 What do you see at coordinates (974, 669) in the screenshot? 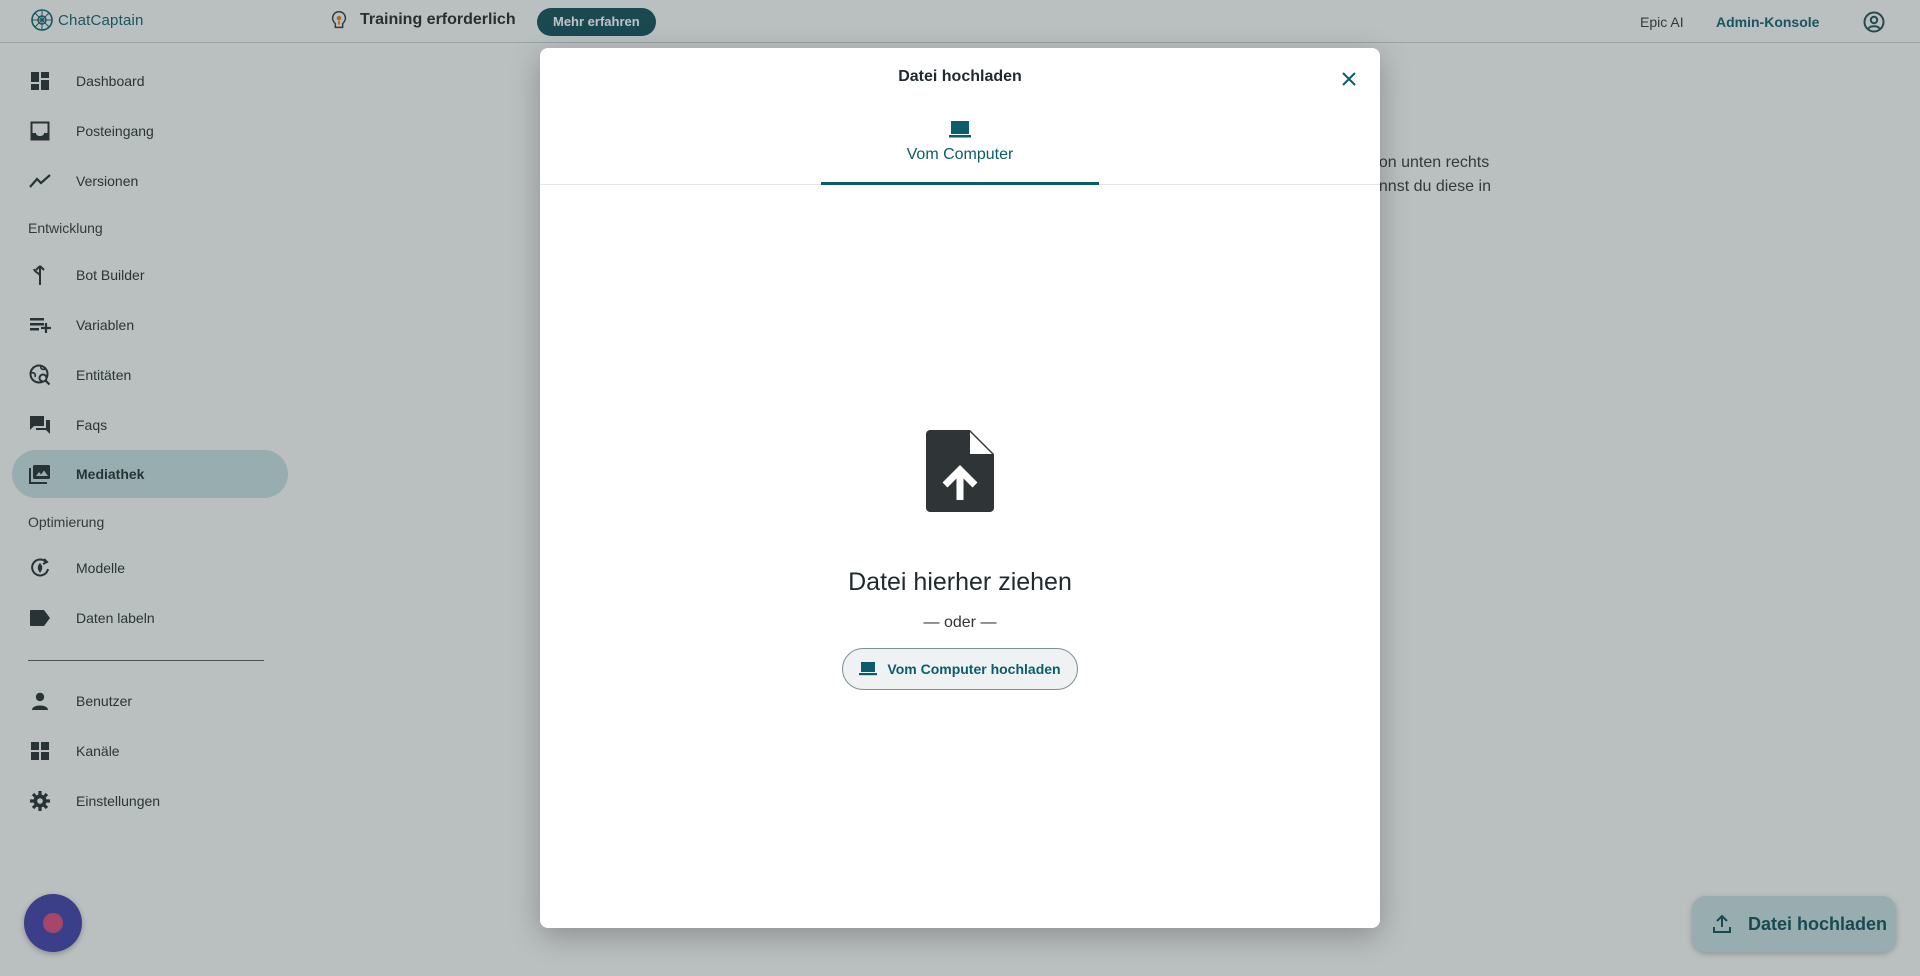
I see `upload-from-computer-label: Vom Computer hochladen` at bounding box center [974, 669].